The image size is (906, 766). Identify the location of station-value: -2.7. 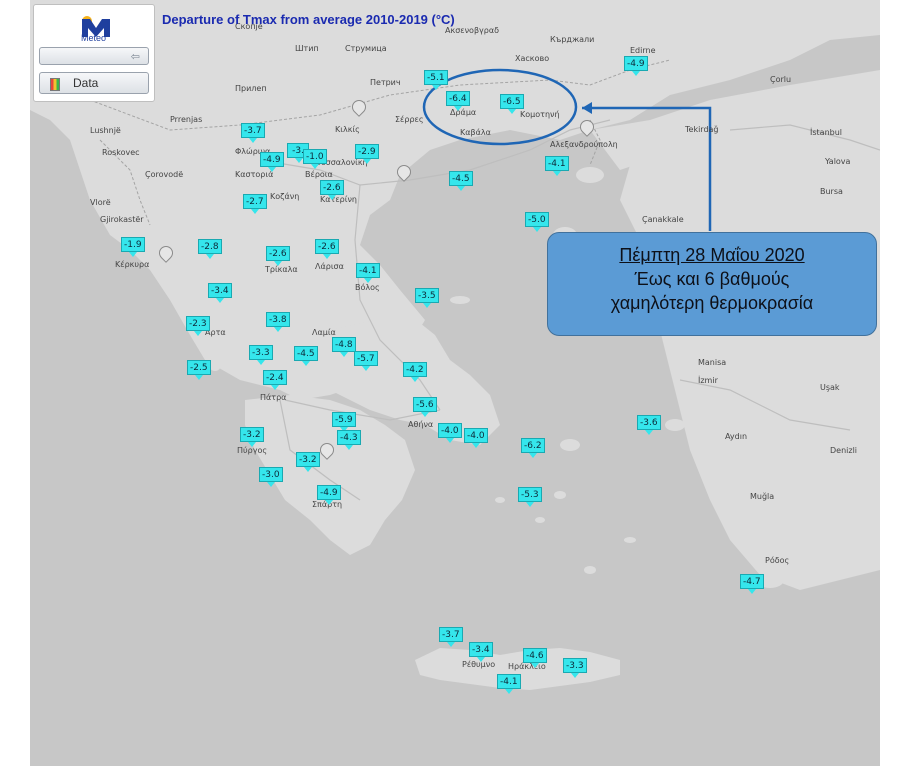
(255, 201).